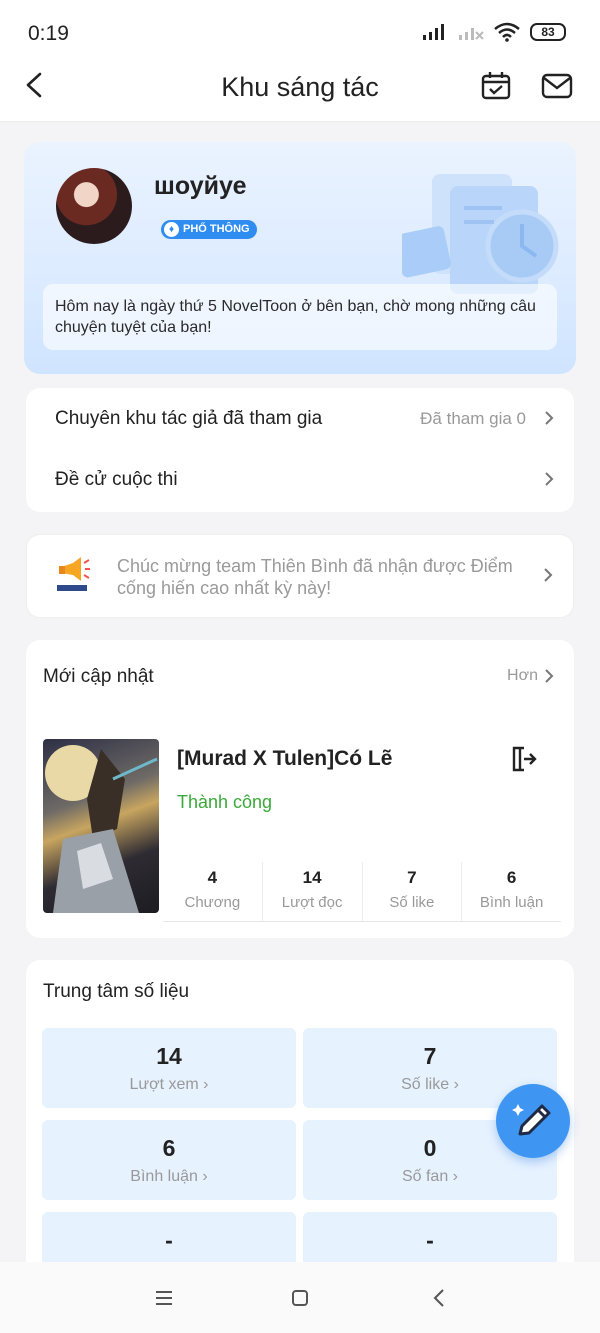 The image size is (600, 1333). Describe the element at coordinates (284, 759) in the screenshot. I see `book-title: [Murad X Tulen]Có Lẽ` at that location.